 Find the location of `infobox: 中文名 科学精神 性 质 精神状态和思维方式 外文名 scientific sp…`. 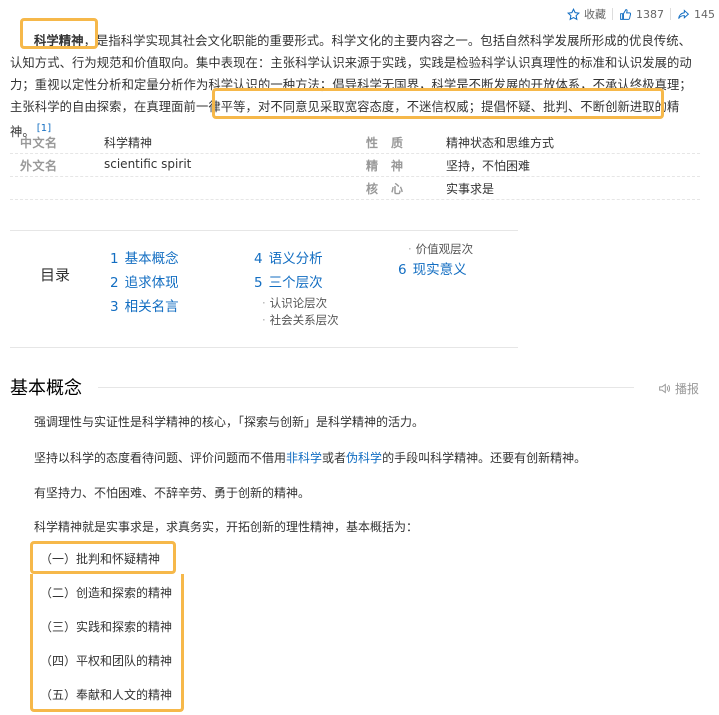

infobox: 中文名 科学精神 性 质 精神状态和思维方式 外文名 scientific sp… is located at coordinates (355, 165).